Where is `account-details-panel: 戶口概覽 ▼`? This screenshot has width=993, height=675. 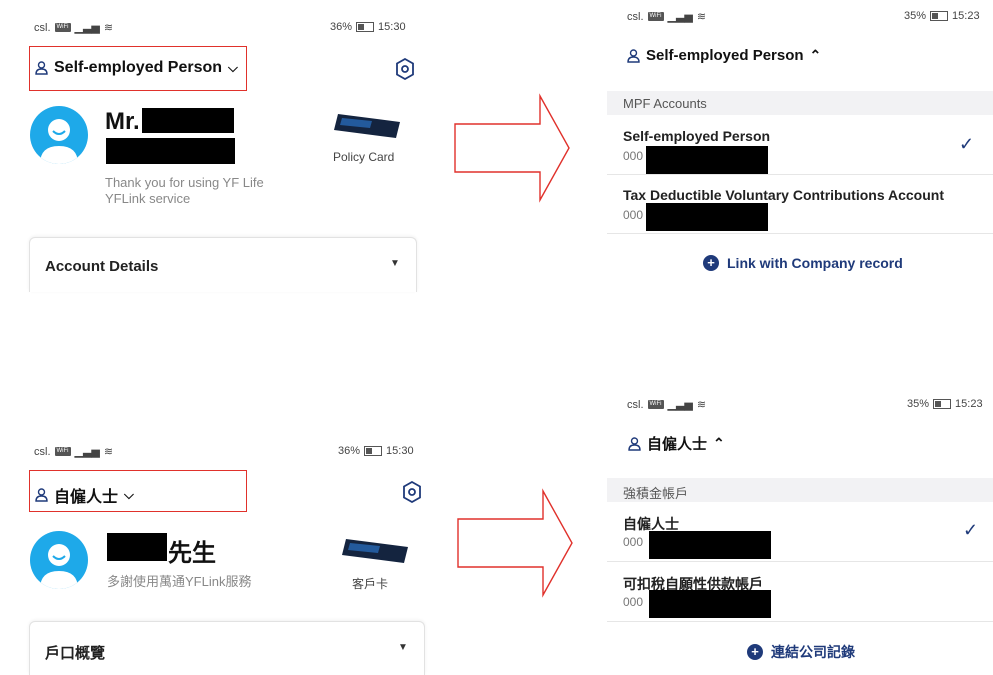
account-details-panel: 戶口概覽 ▼ is located at coordinates (227, 648).